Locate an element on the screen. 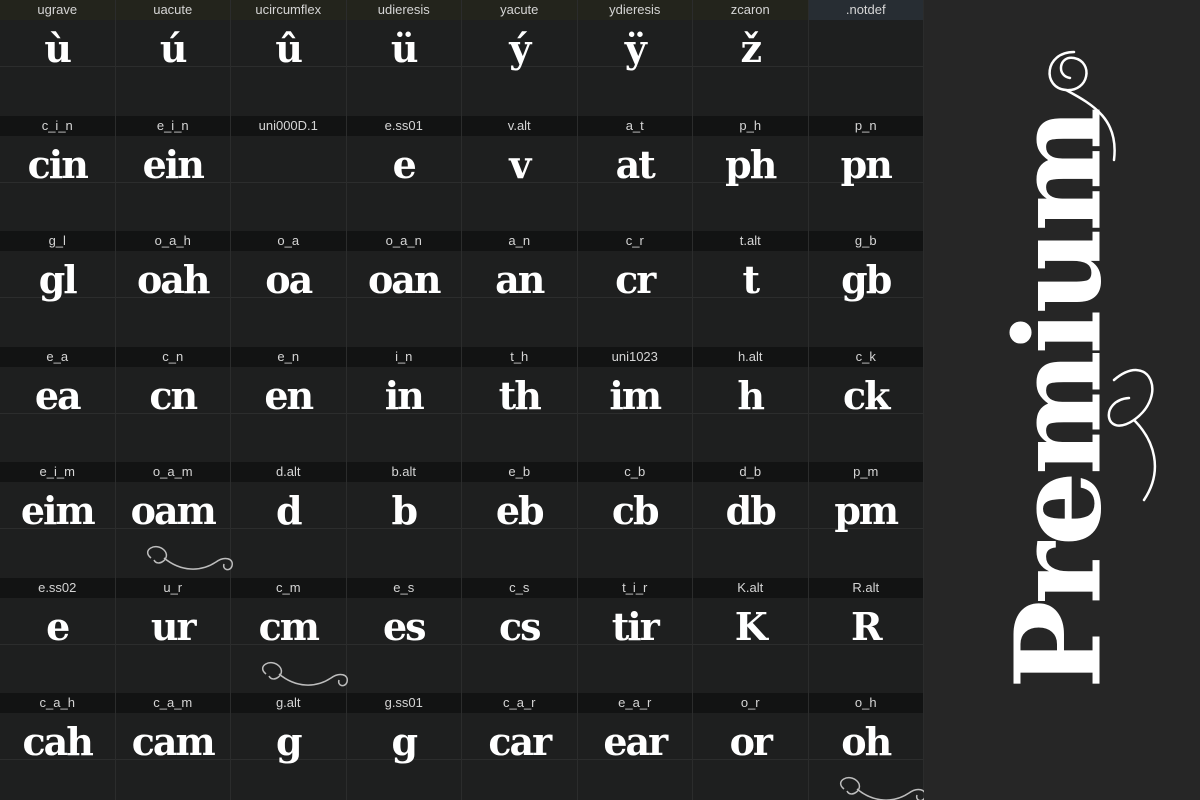 Image resolution: width=1200 pixels, height=800 pixels. glyph-preview: cam is located at coordinates (173, 741).